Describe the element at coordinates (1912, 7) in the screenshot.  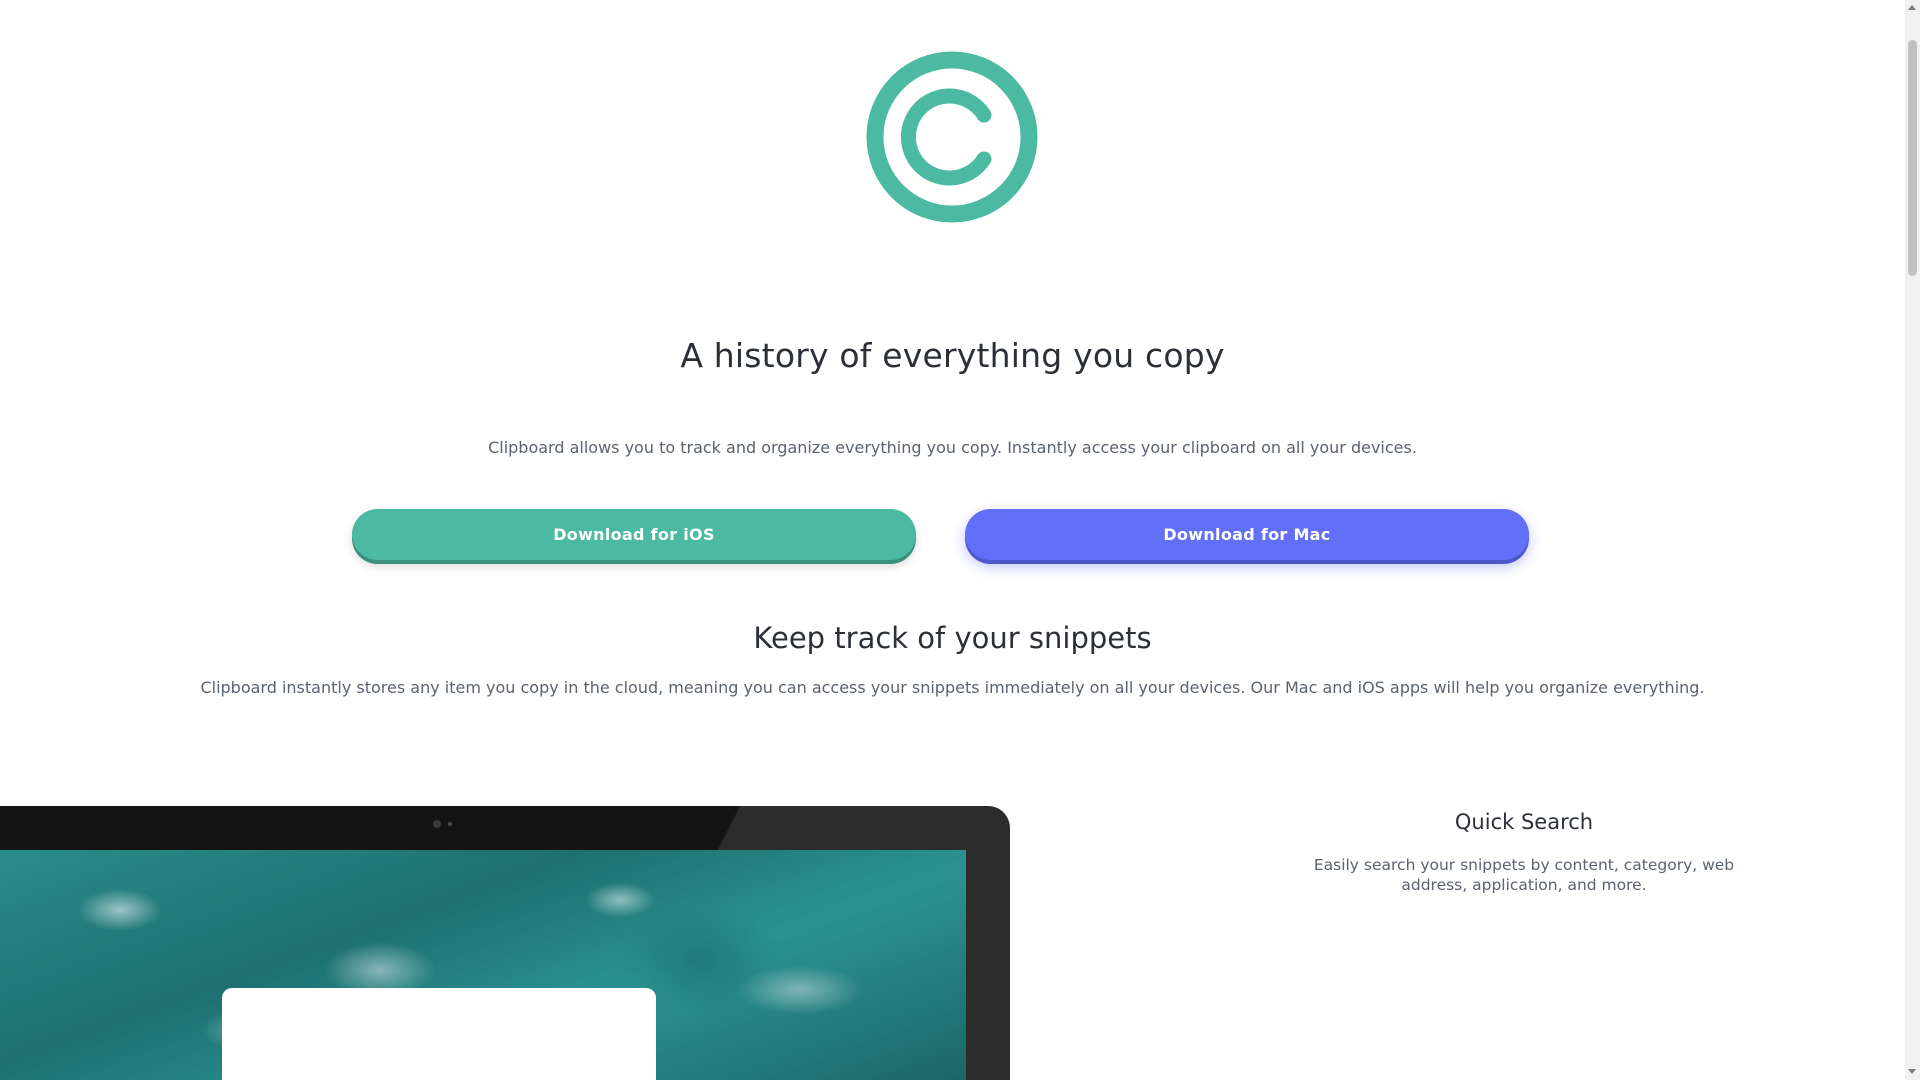
I see `scroll-up-arrow-icon` at that location.